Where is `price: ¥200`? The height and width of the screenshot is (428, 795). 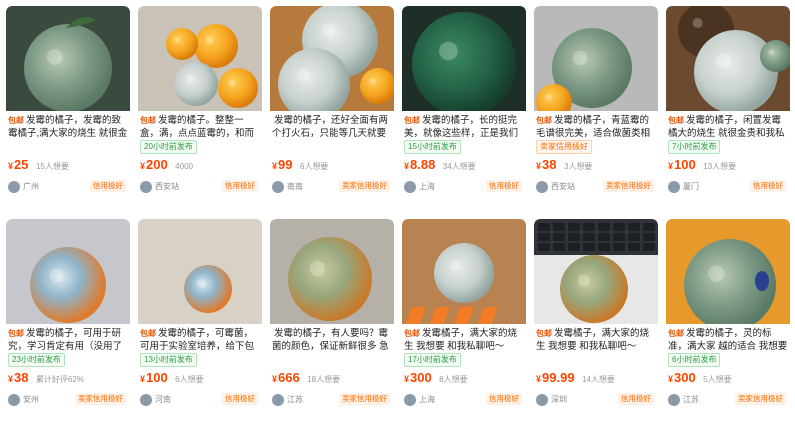
price: ¥200 is located at coordinates (154, 164).